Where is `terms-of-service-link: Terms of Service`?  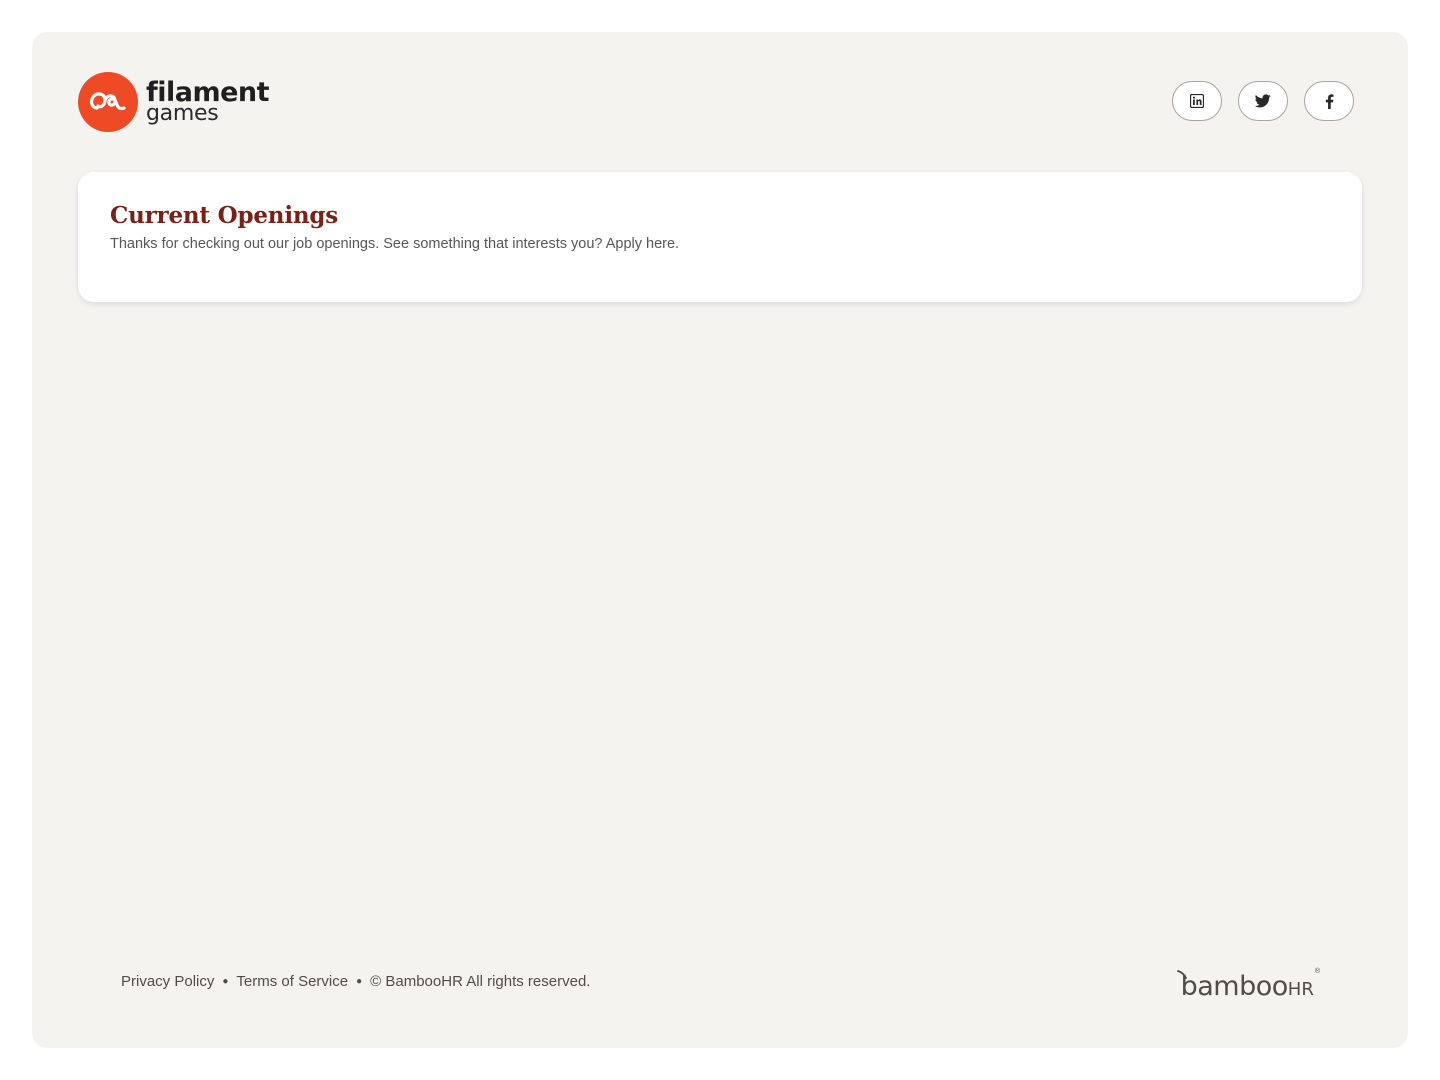
terms-of-service-link: Terms of Service is located at coordinates (292, 981).